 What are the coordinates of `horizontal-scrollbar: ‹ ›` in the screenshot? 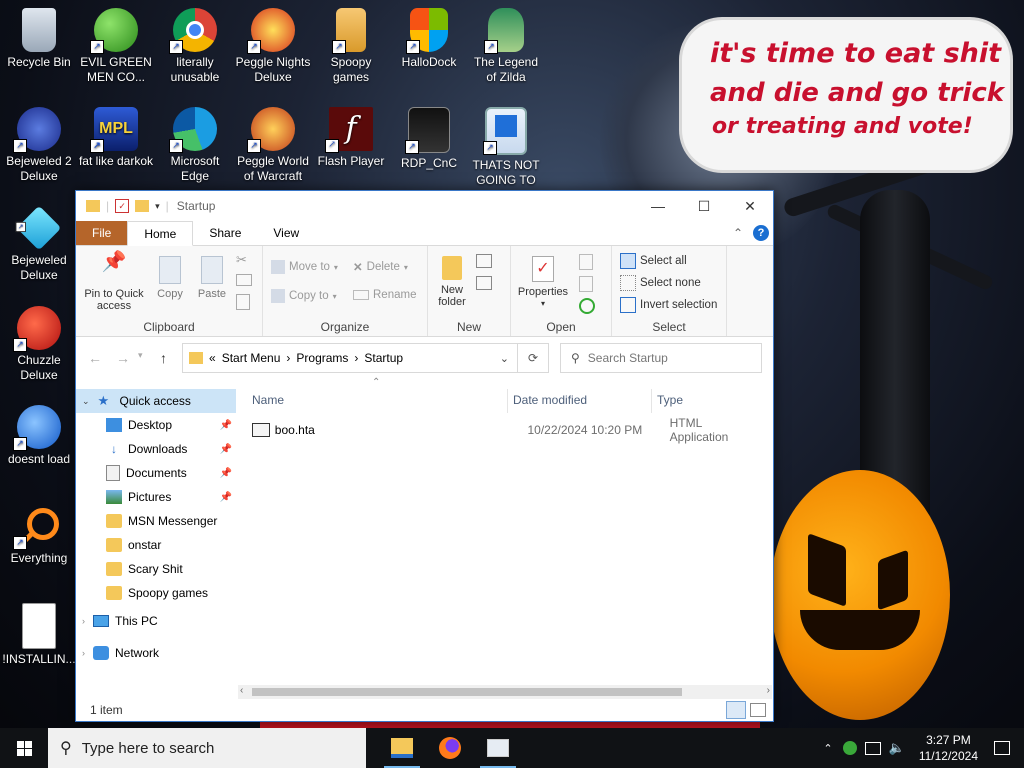 It's located at (505, 692).